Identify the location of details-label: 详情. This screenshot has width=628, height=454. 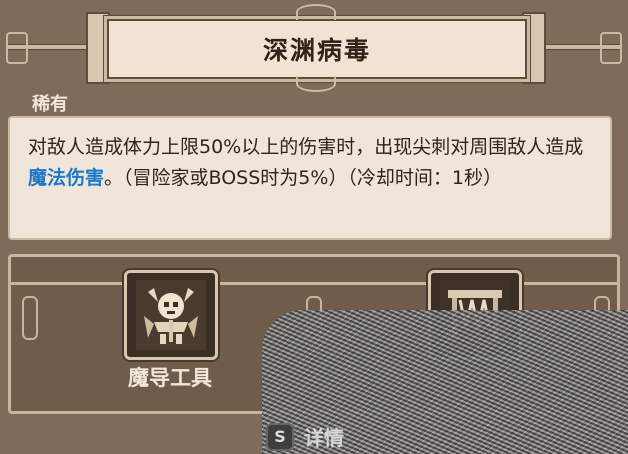
(324, 438).